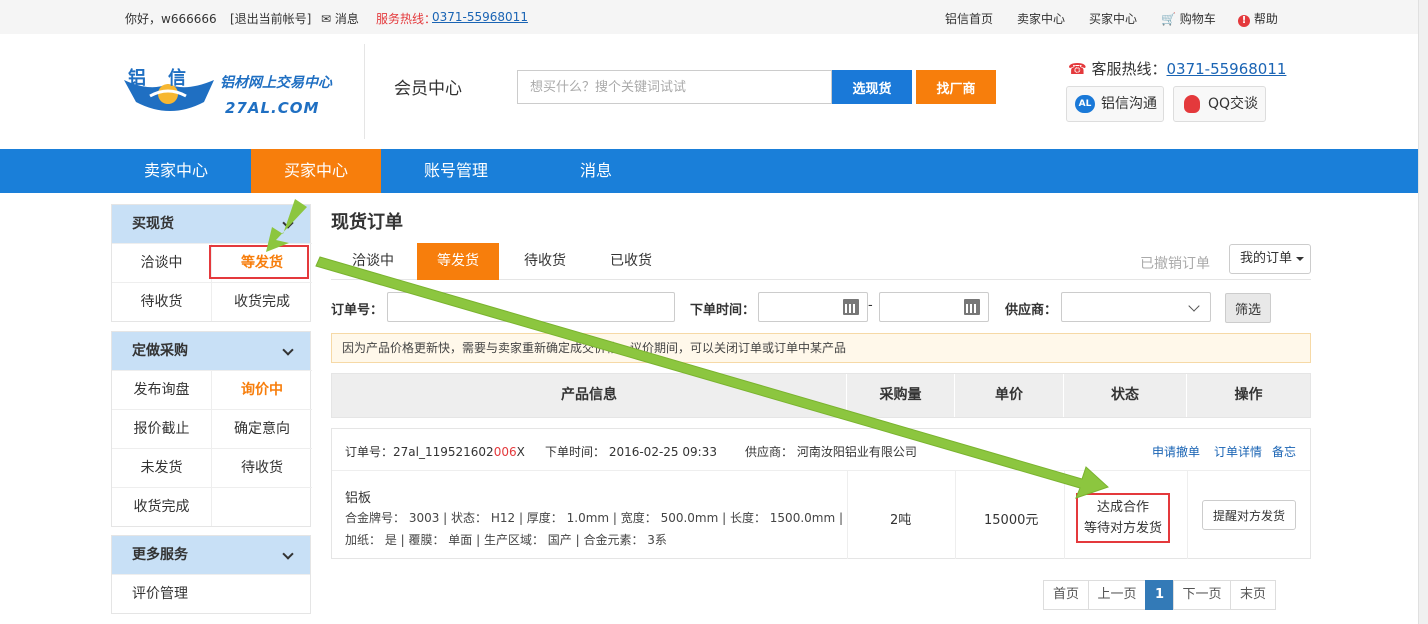 This screenshot has width=1428, height=624. What do you see at coordinates (262, 389) in the screenshot?
I see `sidebar-item-inquiring: 询价中` at bounding box center [262, 389].